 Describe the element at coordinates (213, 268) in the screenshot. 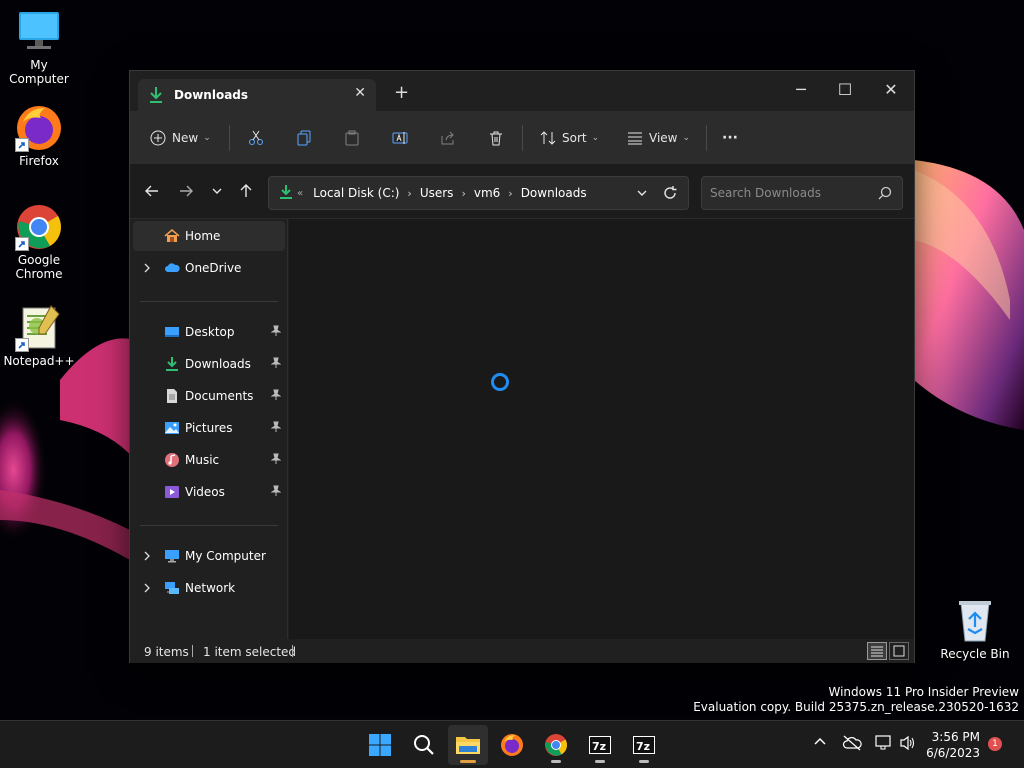

I see `sidebar-item-label: OneDrive` at that location.